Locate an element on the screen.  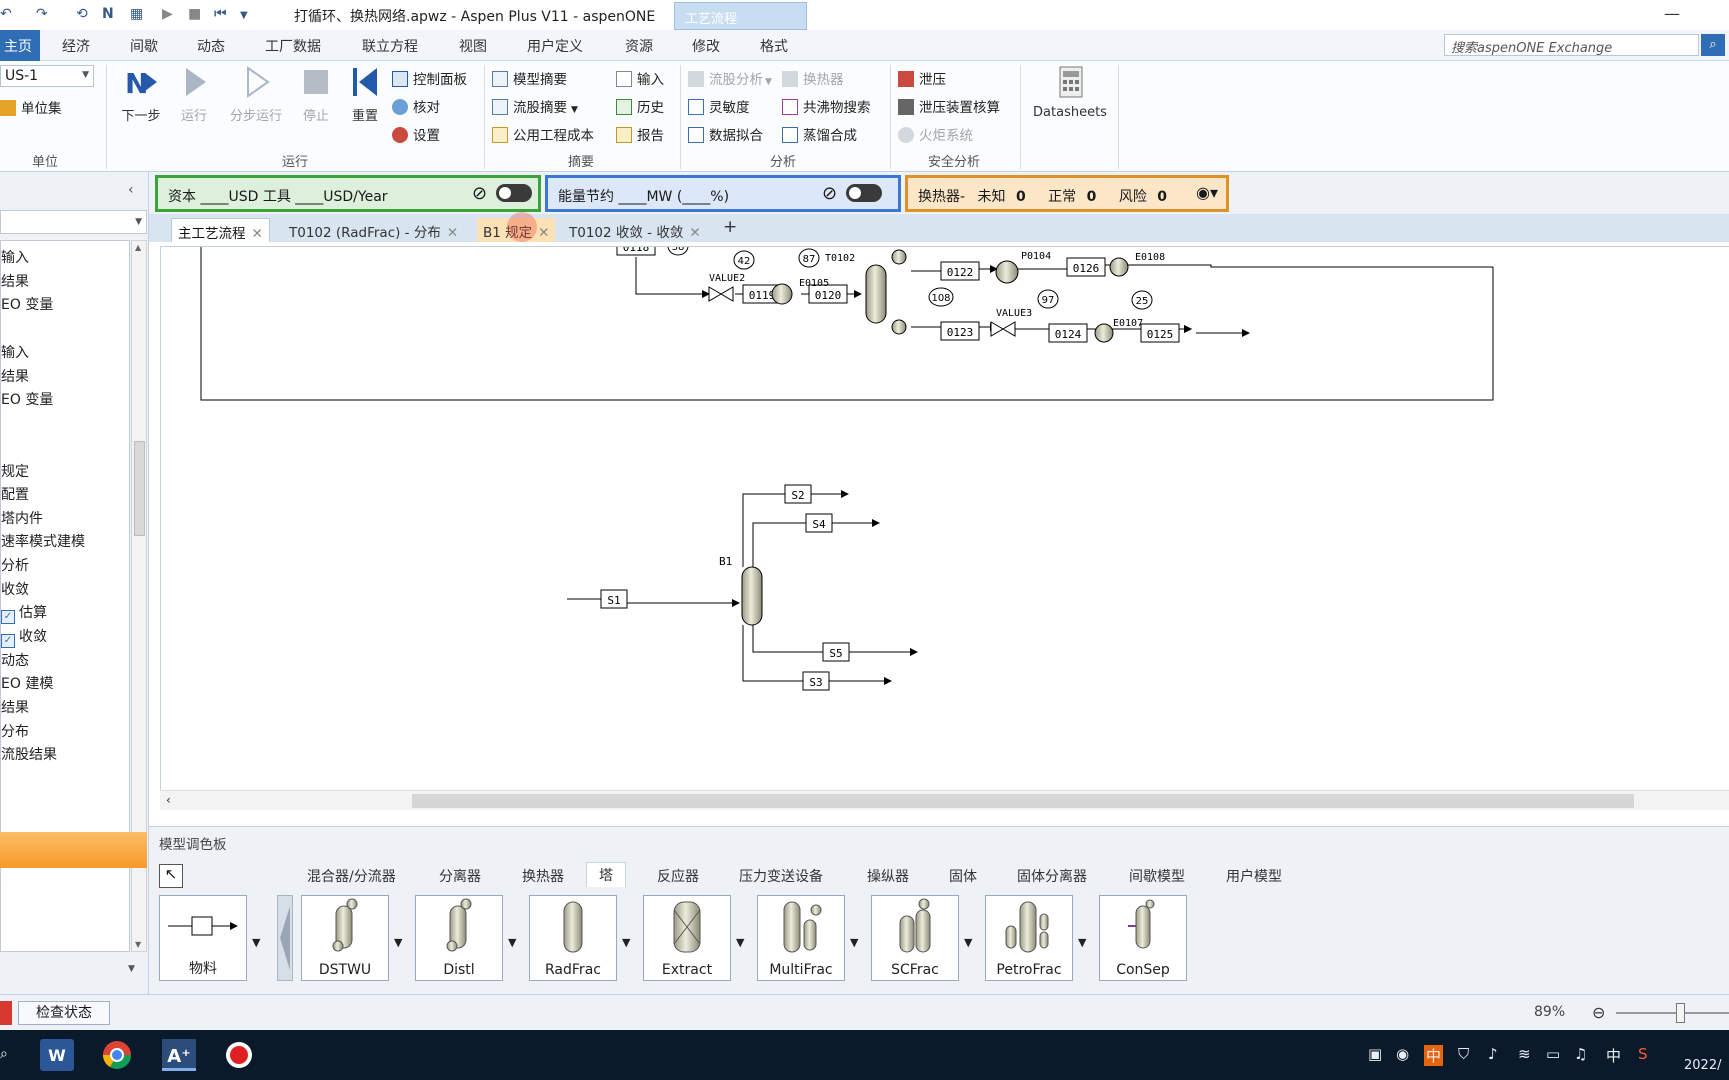
stream-s1: S1 is located at coordinates (614, 599).